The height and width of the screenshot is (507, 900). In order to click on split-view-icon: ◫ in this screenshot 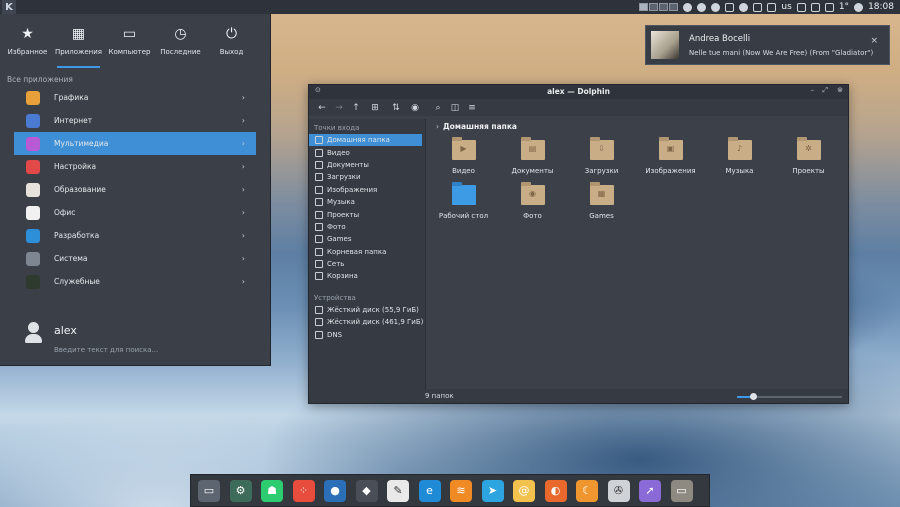, I will do `click(455, 108)`.